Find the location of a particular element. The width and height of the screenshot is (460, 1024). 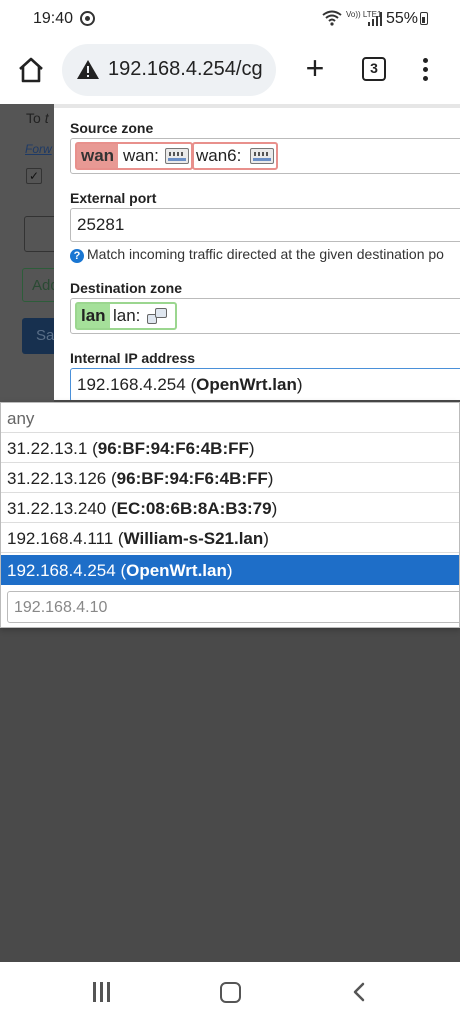

home-button is located at coordinates (31, 70).